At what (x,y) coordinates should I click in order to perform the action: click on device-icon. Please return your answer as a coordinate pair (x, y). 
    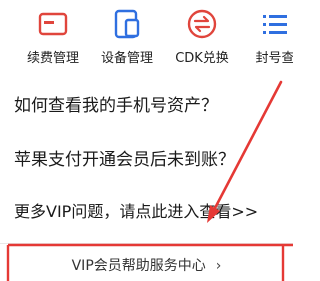
    Looking at the image, I should click on (127, 24).